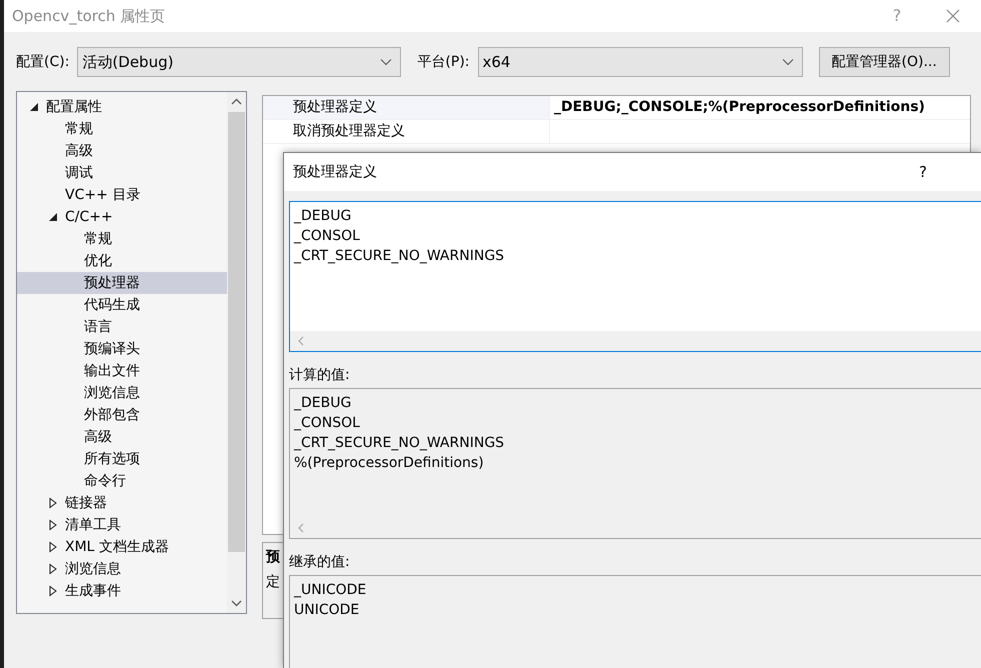  Describe the element at coordinates (122, 481) in the screenshot. I see `tree-item: 命令行` at that location.